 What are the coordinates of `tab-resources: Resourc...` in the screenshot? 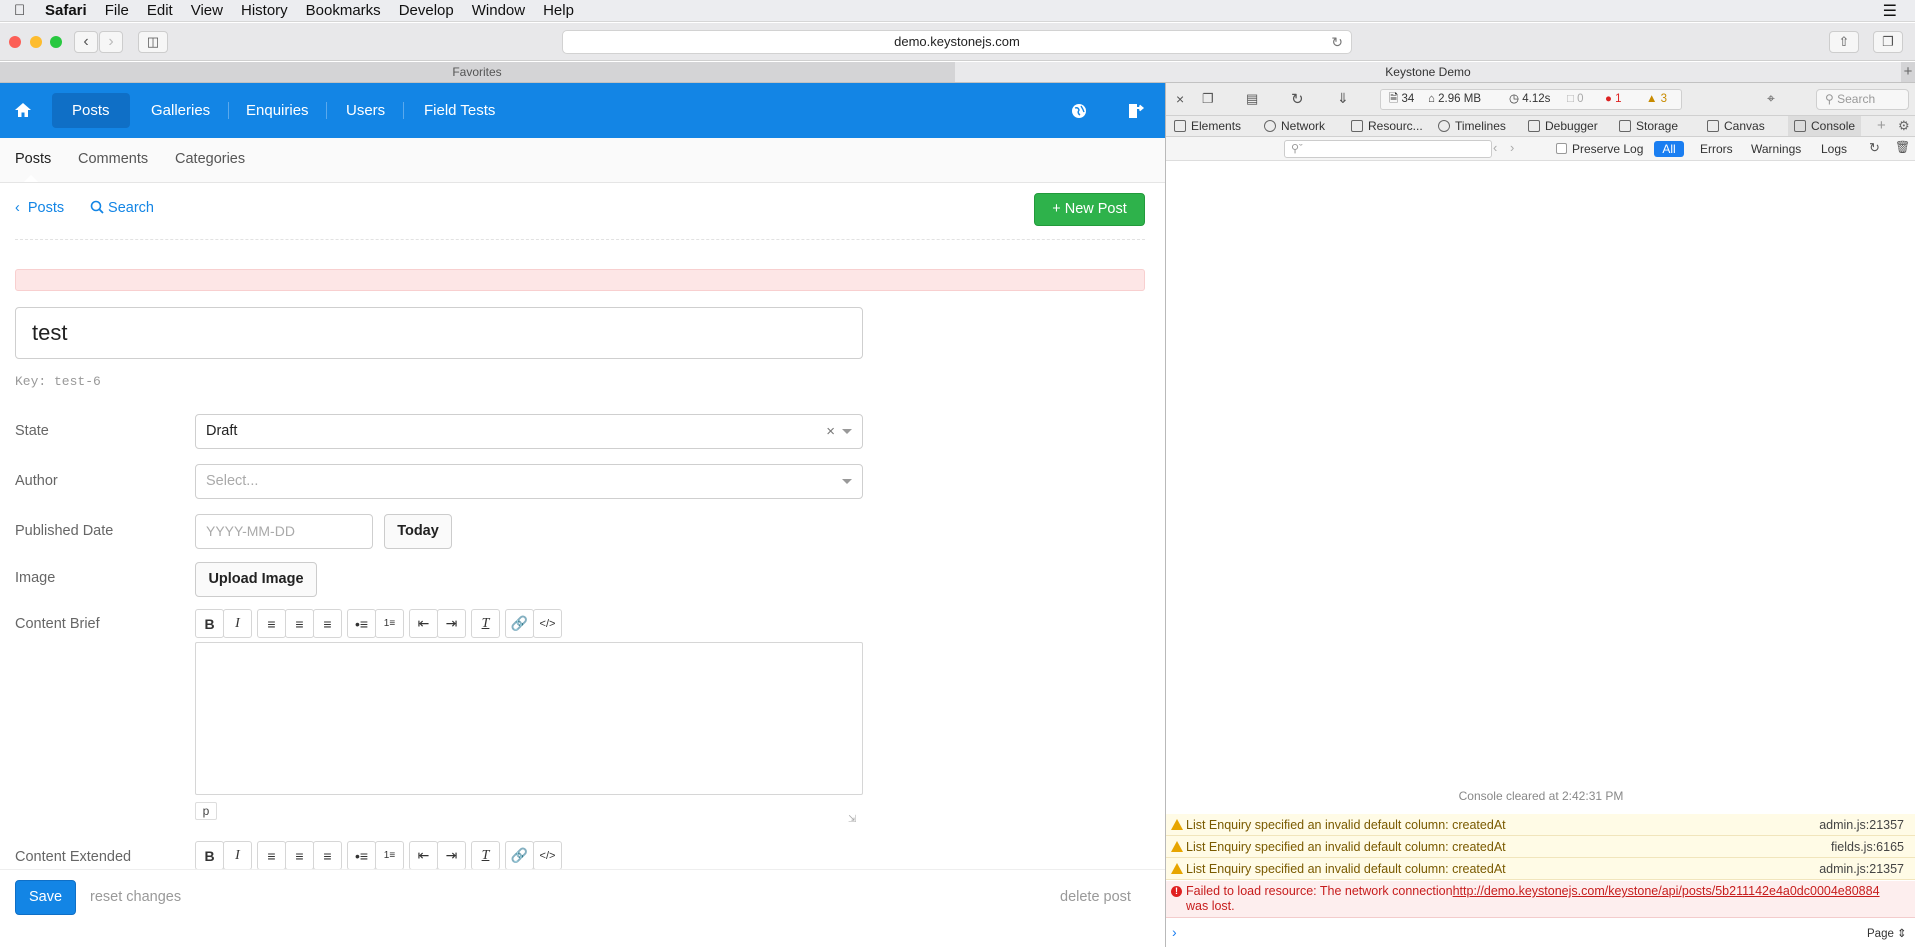 It's located at (1387, 126).